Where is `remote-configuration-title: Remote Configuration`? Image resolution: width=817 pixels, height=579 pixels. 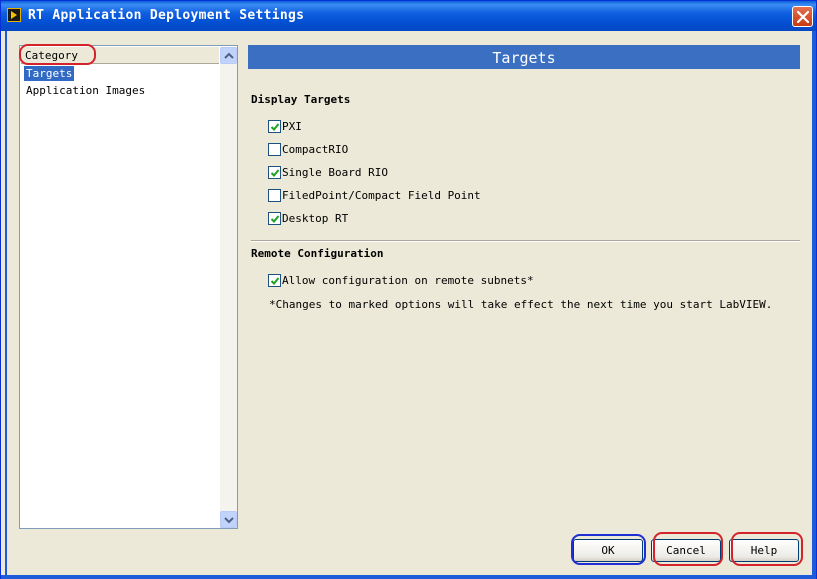 remote-configuration-title: Remote Configuration is located at coordinates (317, 253).